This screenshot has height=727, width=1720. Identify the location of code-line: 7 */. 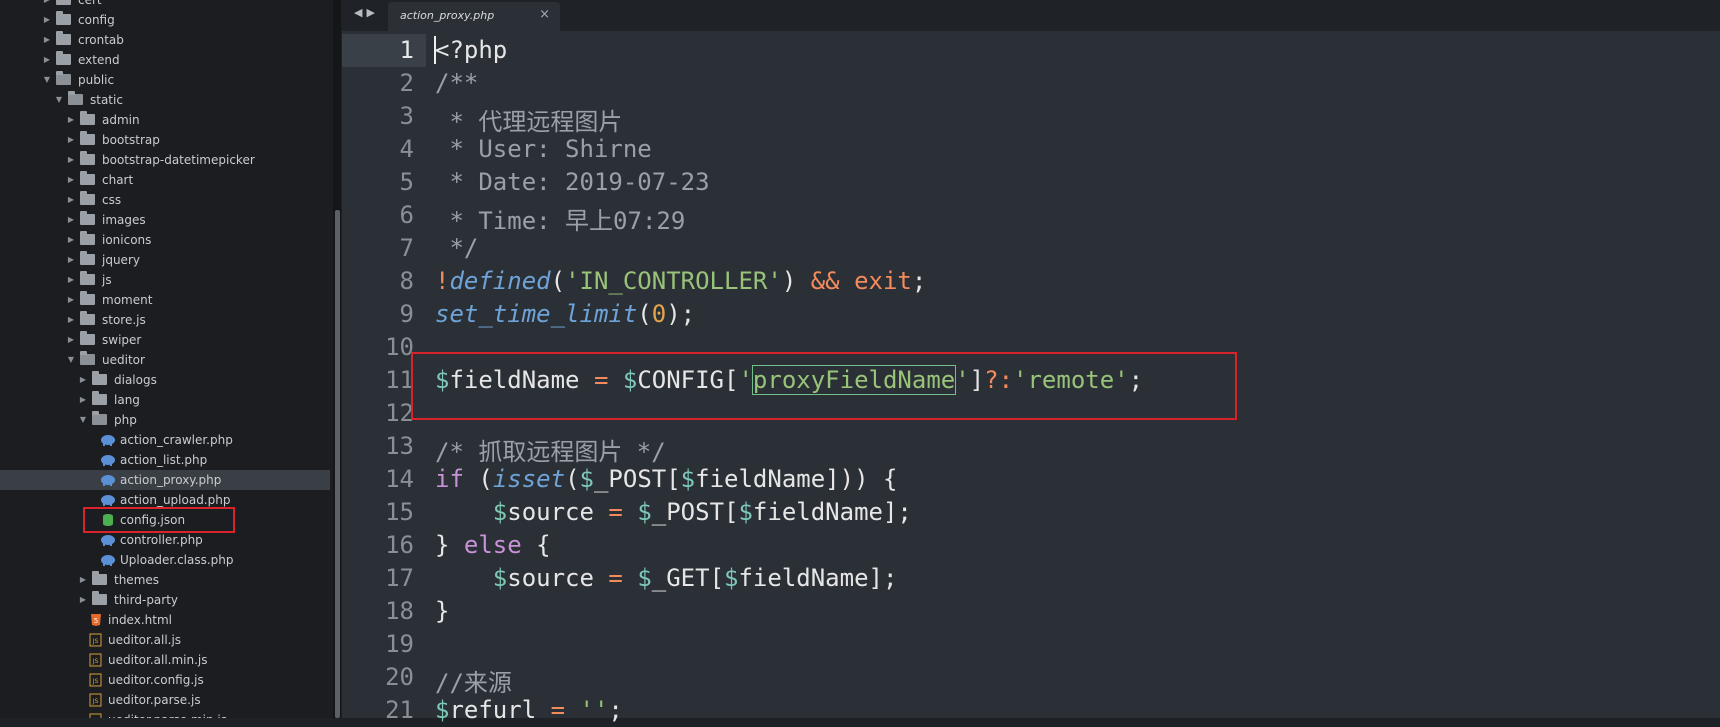
(1031, 248).